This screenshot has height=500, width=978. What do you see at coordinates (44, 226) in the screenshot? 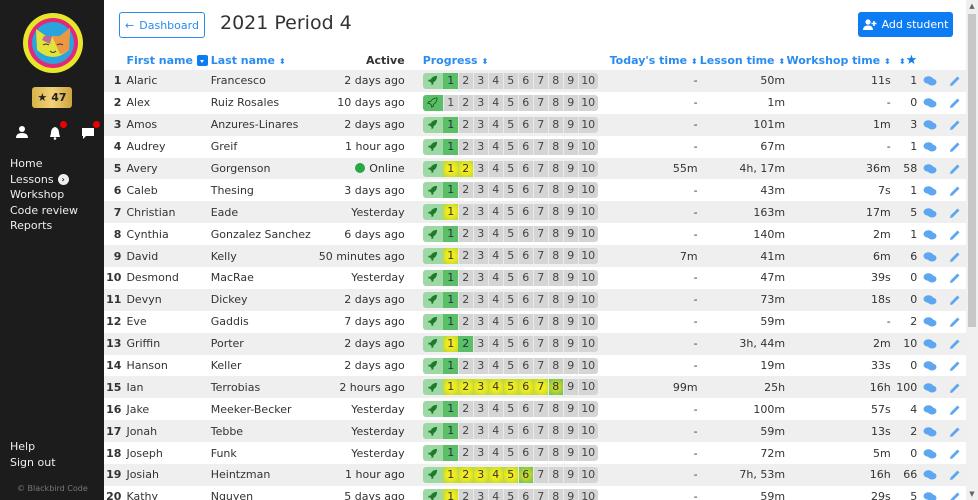
I see `nav-reports: Reports` at bounding box center [44, 226].